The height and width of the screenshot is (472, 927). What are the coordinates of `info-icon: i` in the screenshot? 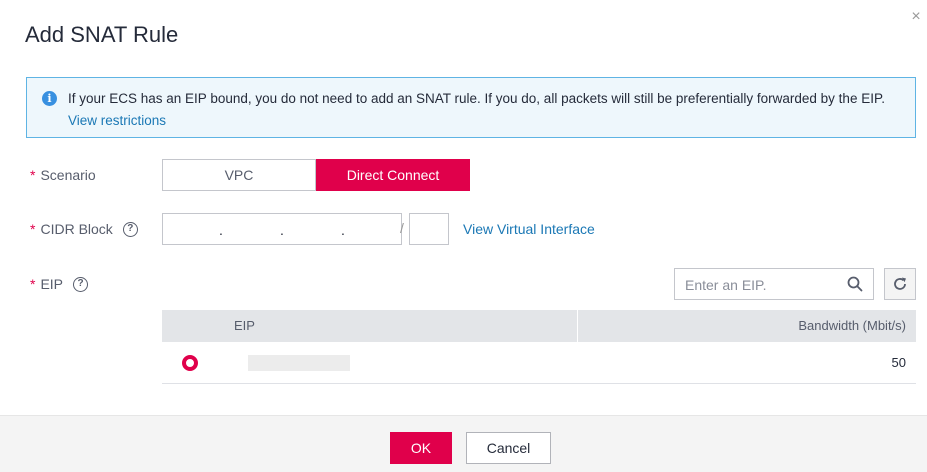 It's located at (49, 98).